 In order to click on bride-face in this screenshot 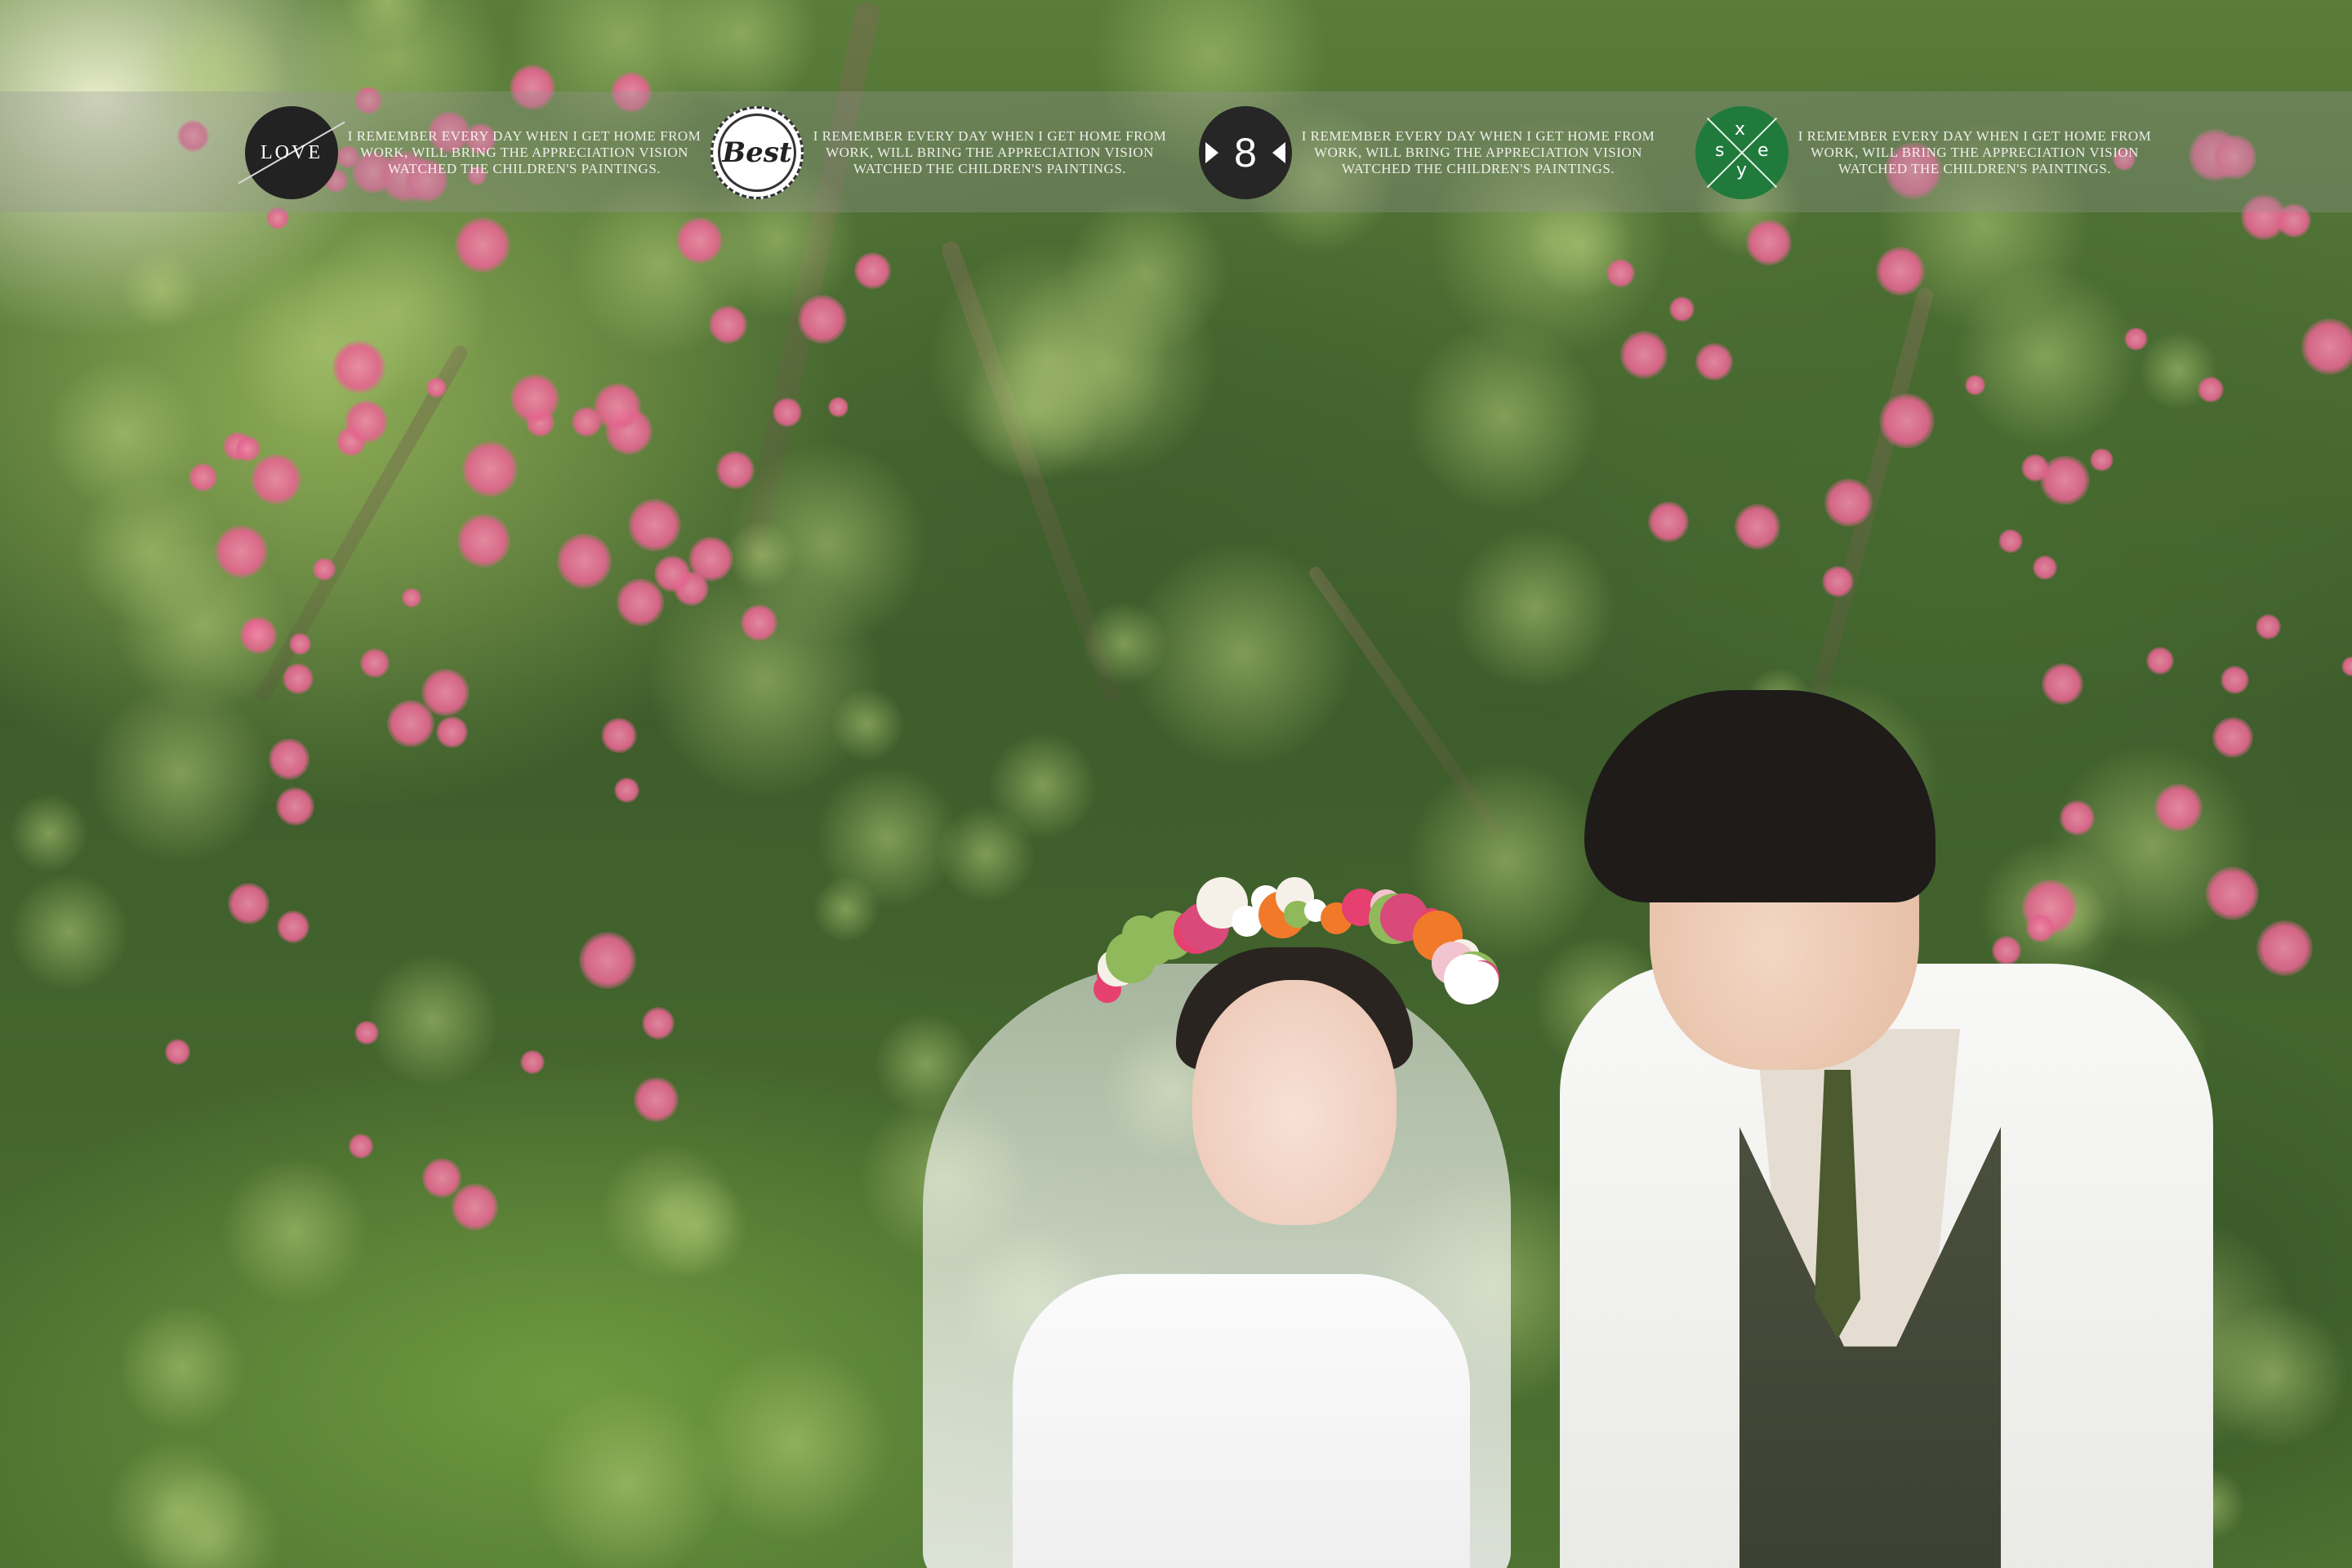, I will do `click(1294, 1102)`.